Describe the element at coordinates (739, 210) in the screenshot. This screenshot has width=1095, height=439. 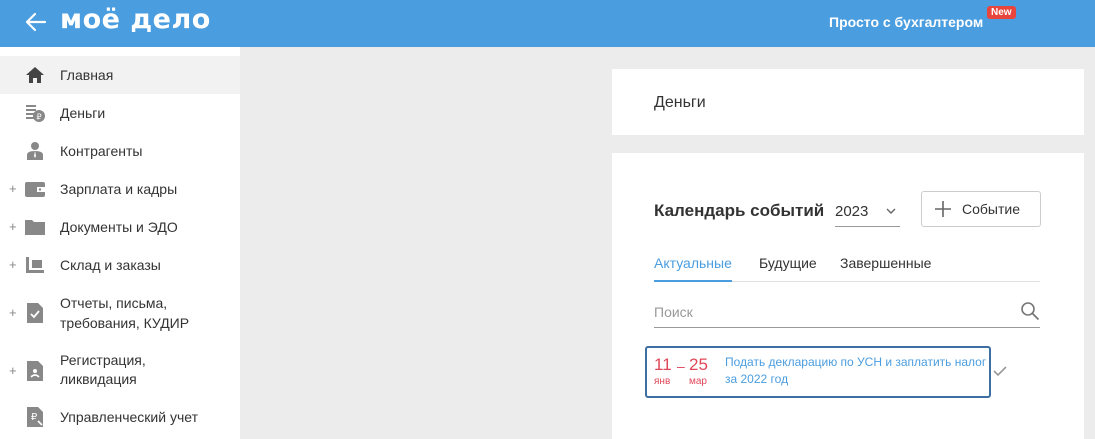
I see `calendar-title: Календарь событий` at that location.